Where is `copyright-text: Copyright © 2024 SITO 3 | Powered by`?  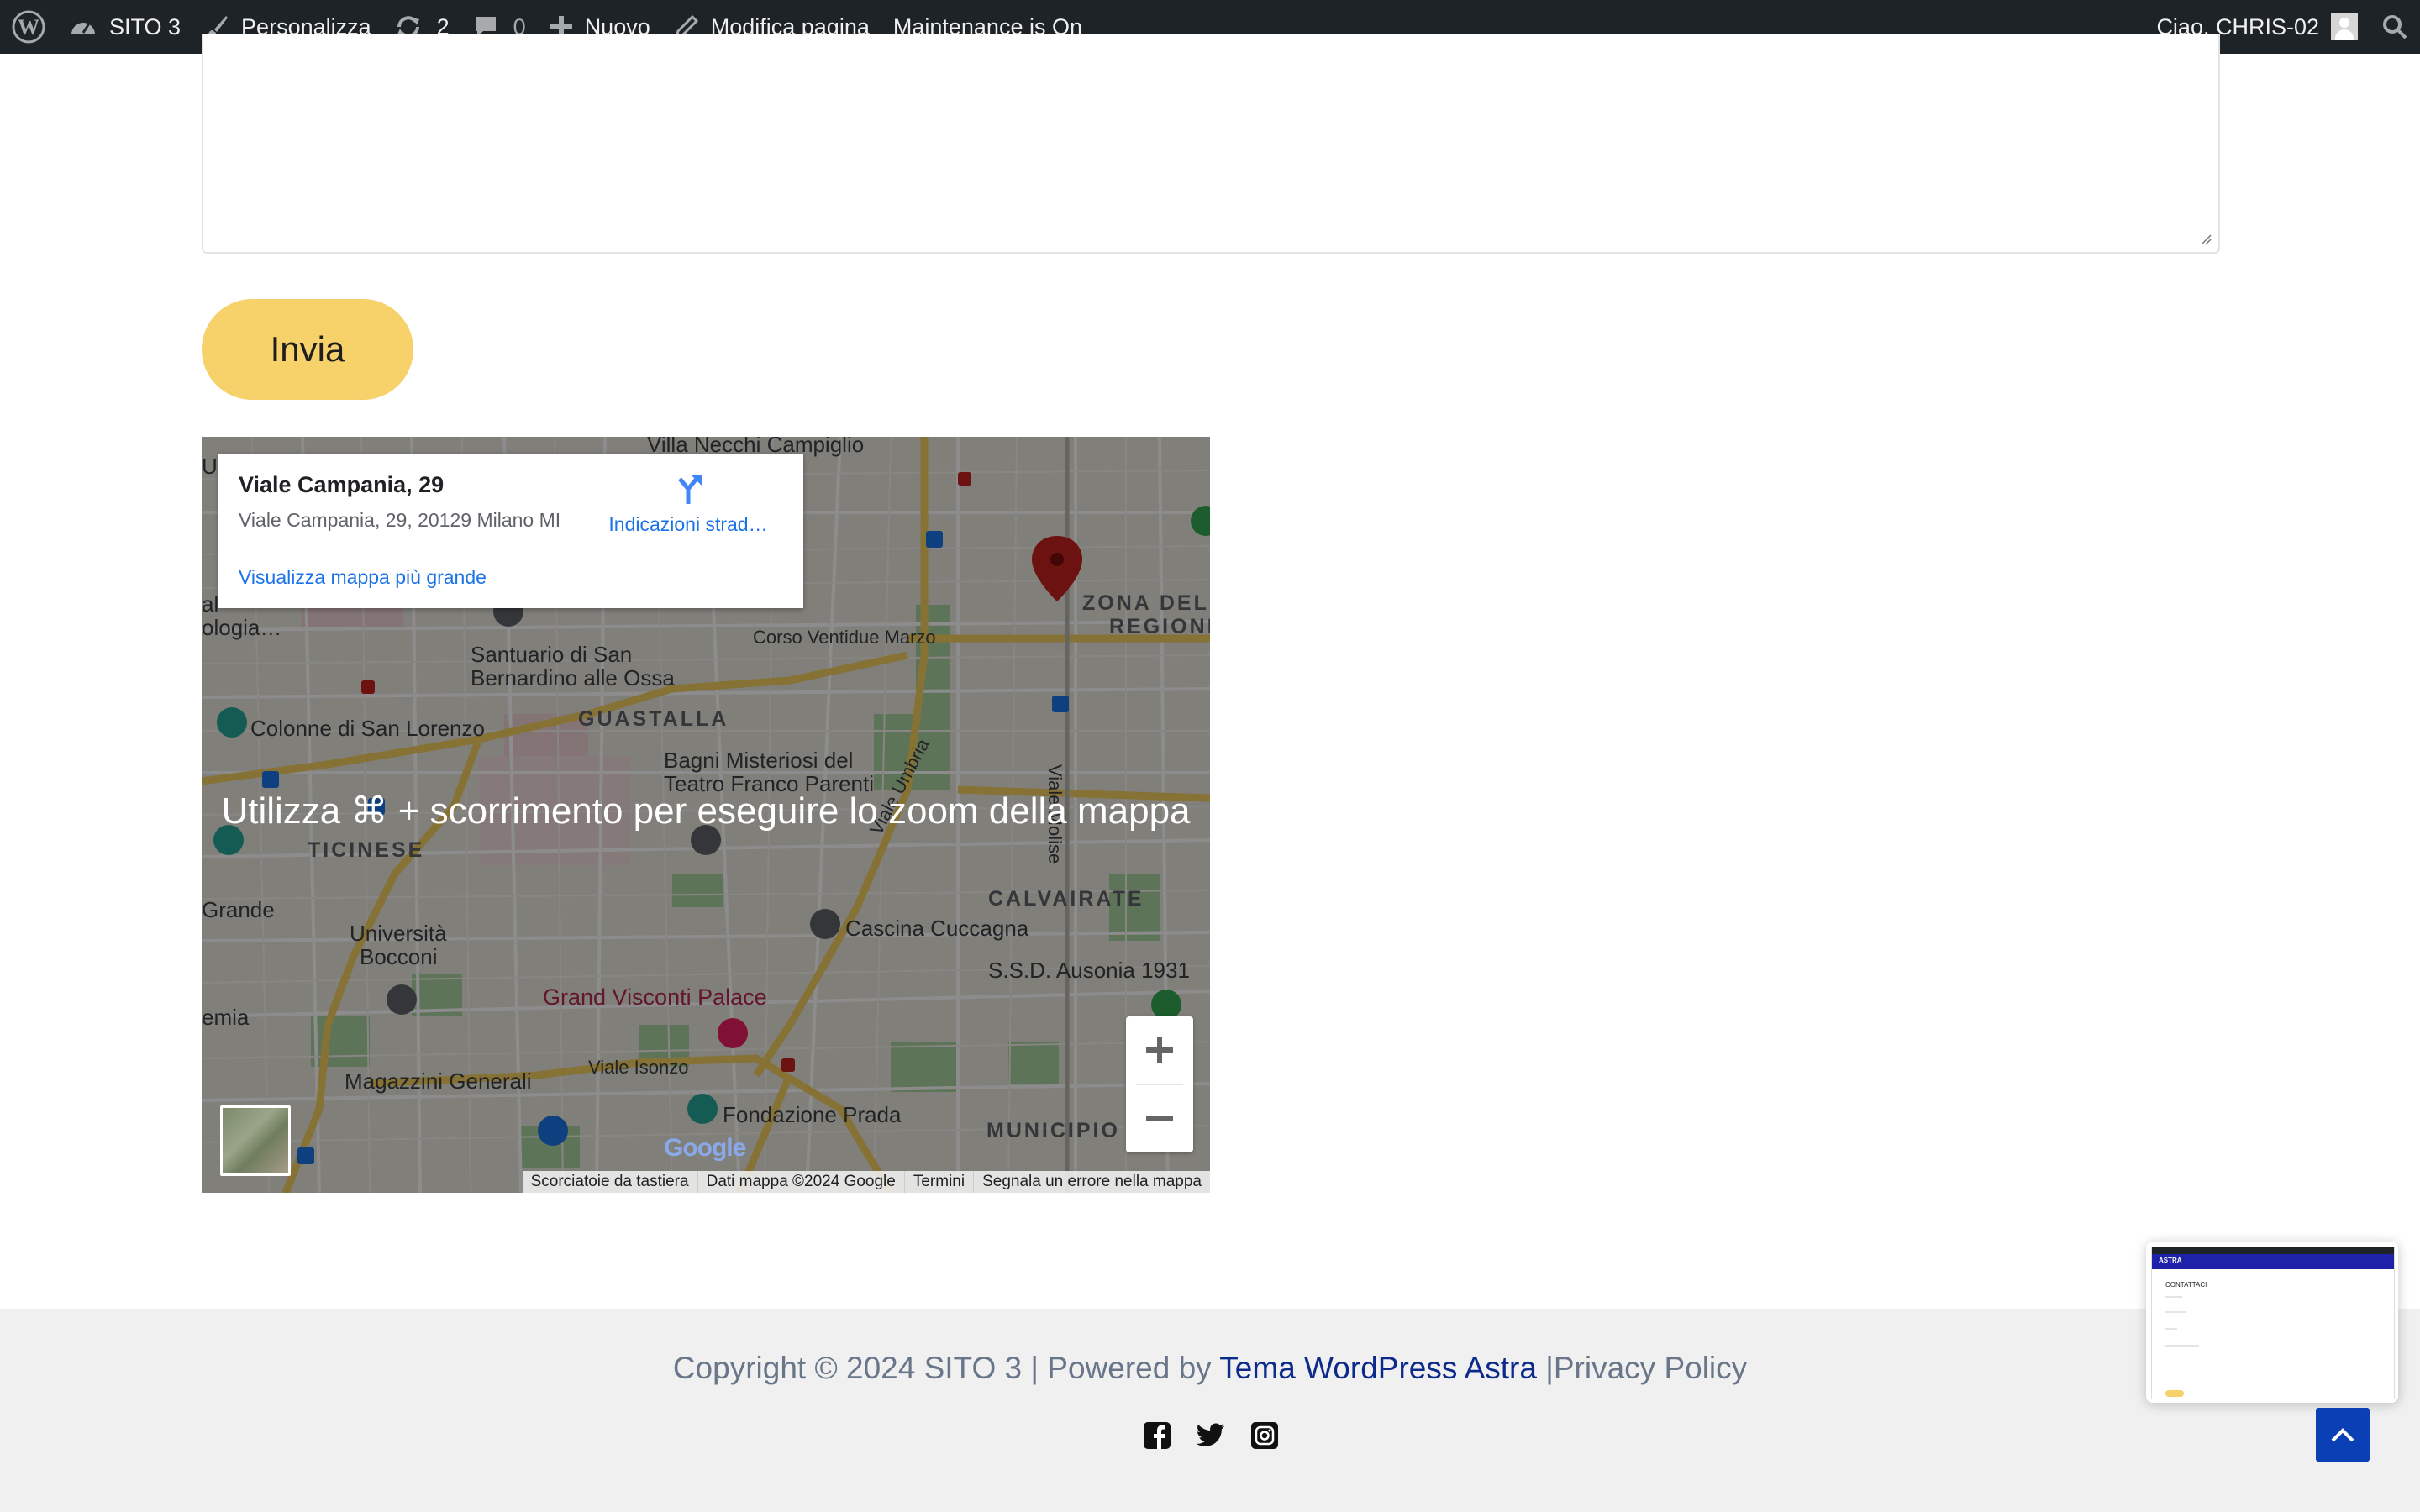
copyright-text: Copyright © 2024 SITO 3 | Powered by is located at coordinates (946, 1368).